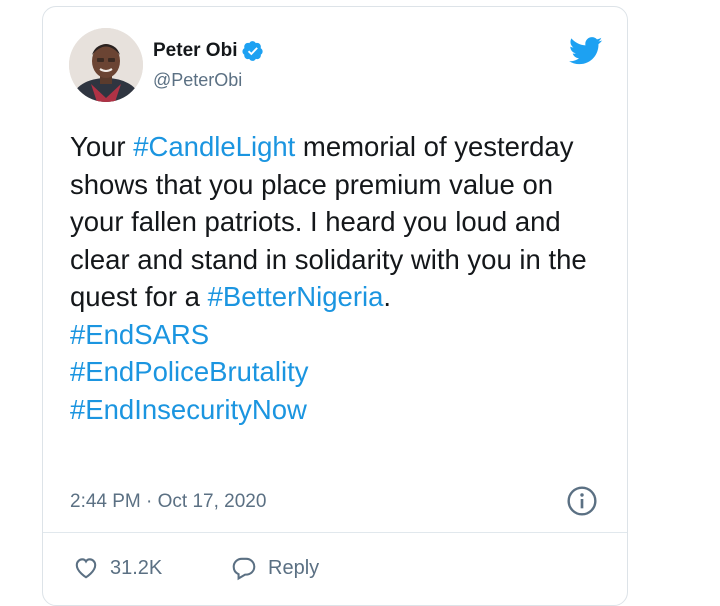  Describe the element at coordinates (586, 51) in the screenshot. I see `twitter-bird-icon` at that location.